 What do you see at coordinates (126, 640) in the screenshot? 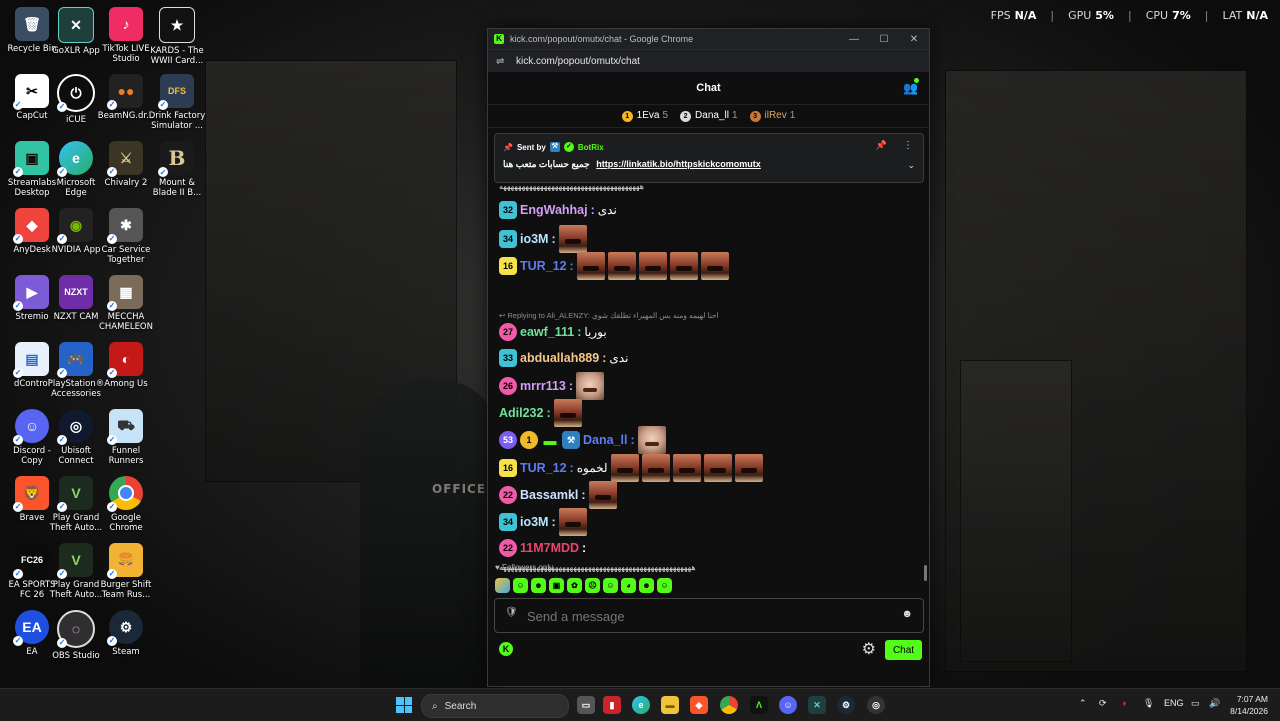
I see `desktop-icon-steam: ⚙ ✓ Steam` at bounding box center [126, 640].